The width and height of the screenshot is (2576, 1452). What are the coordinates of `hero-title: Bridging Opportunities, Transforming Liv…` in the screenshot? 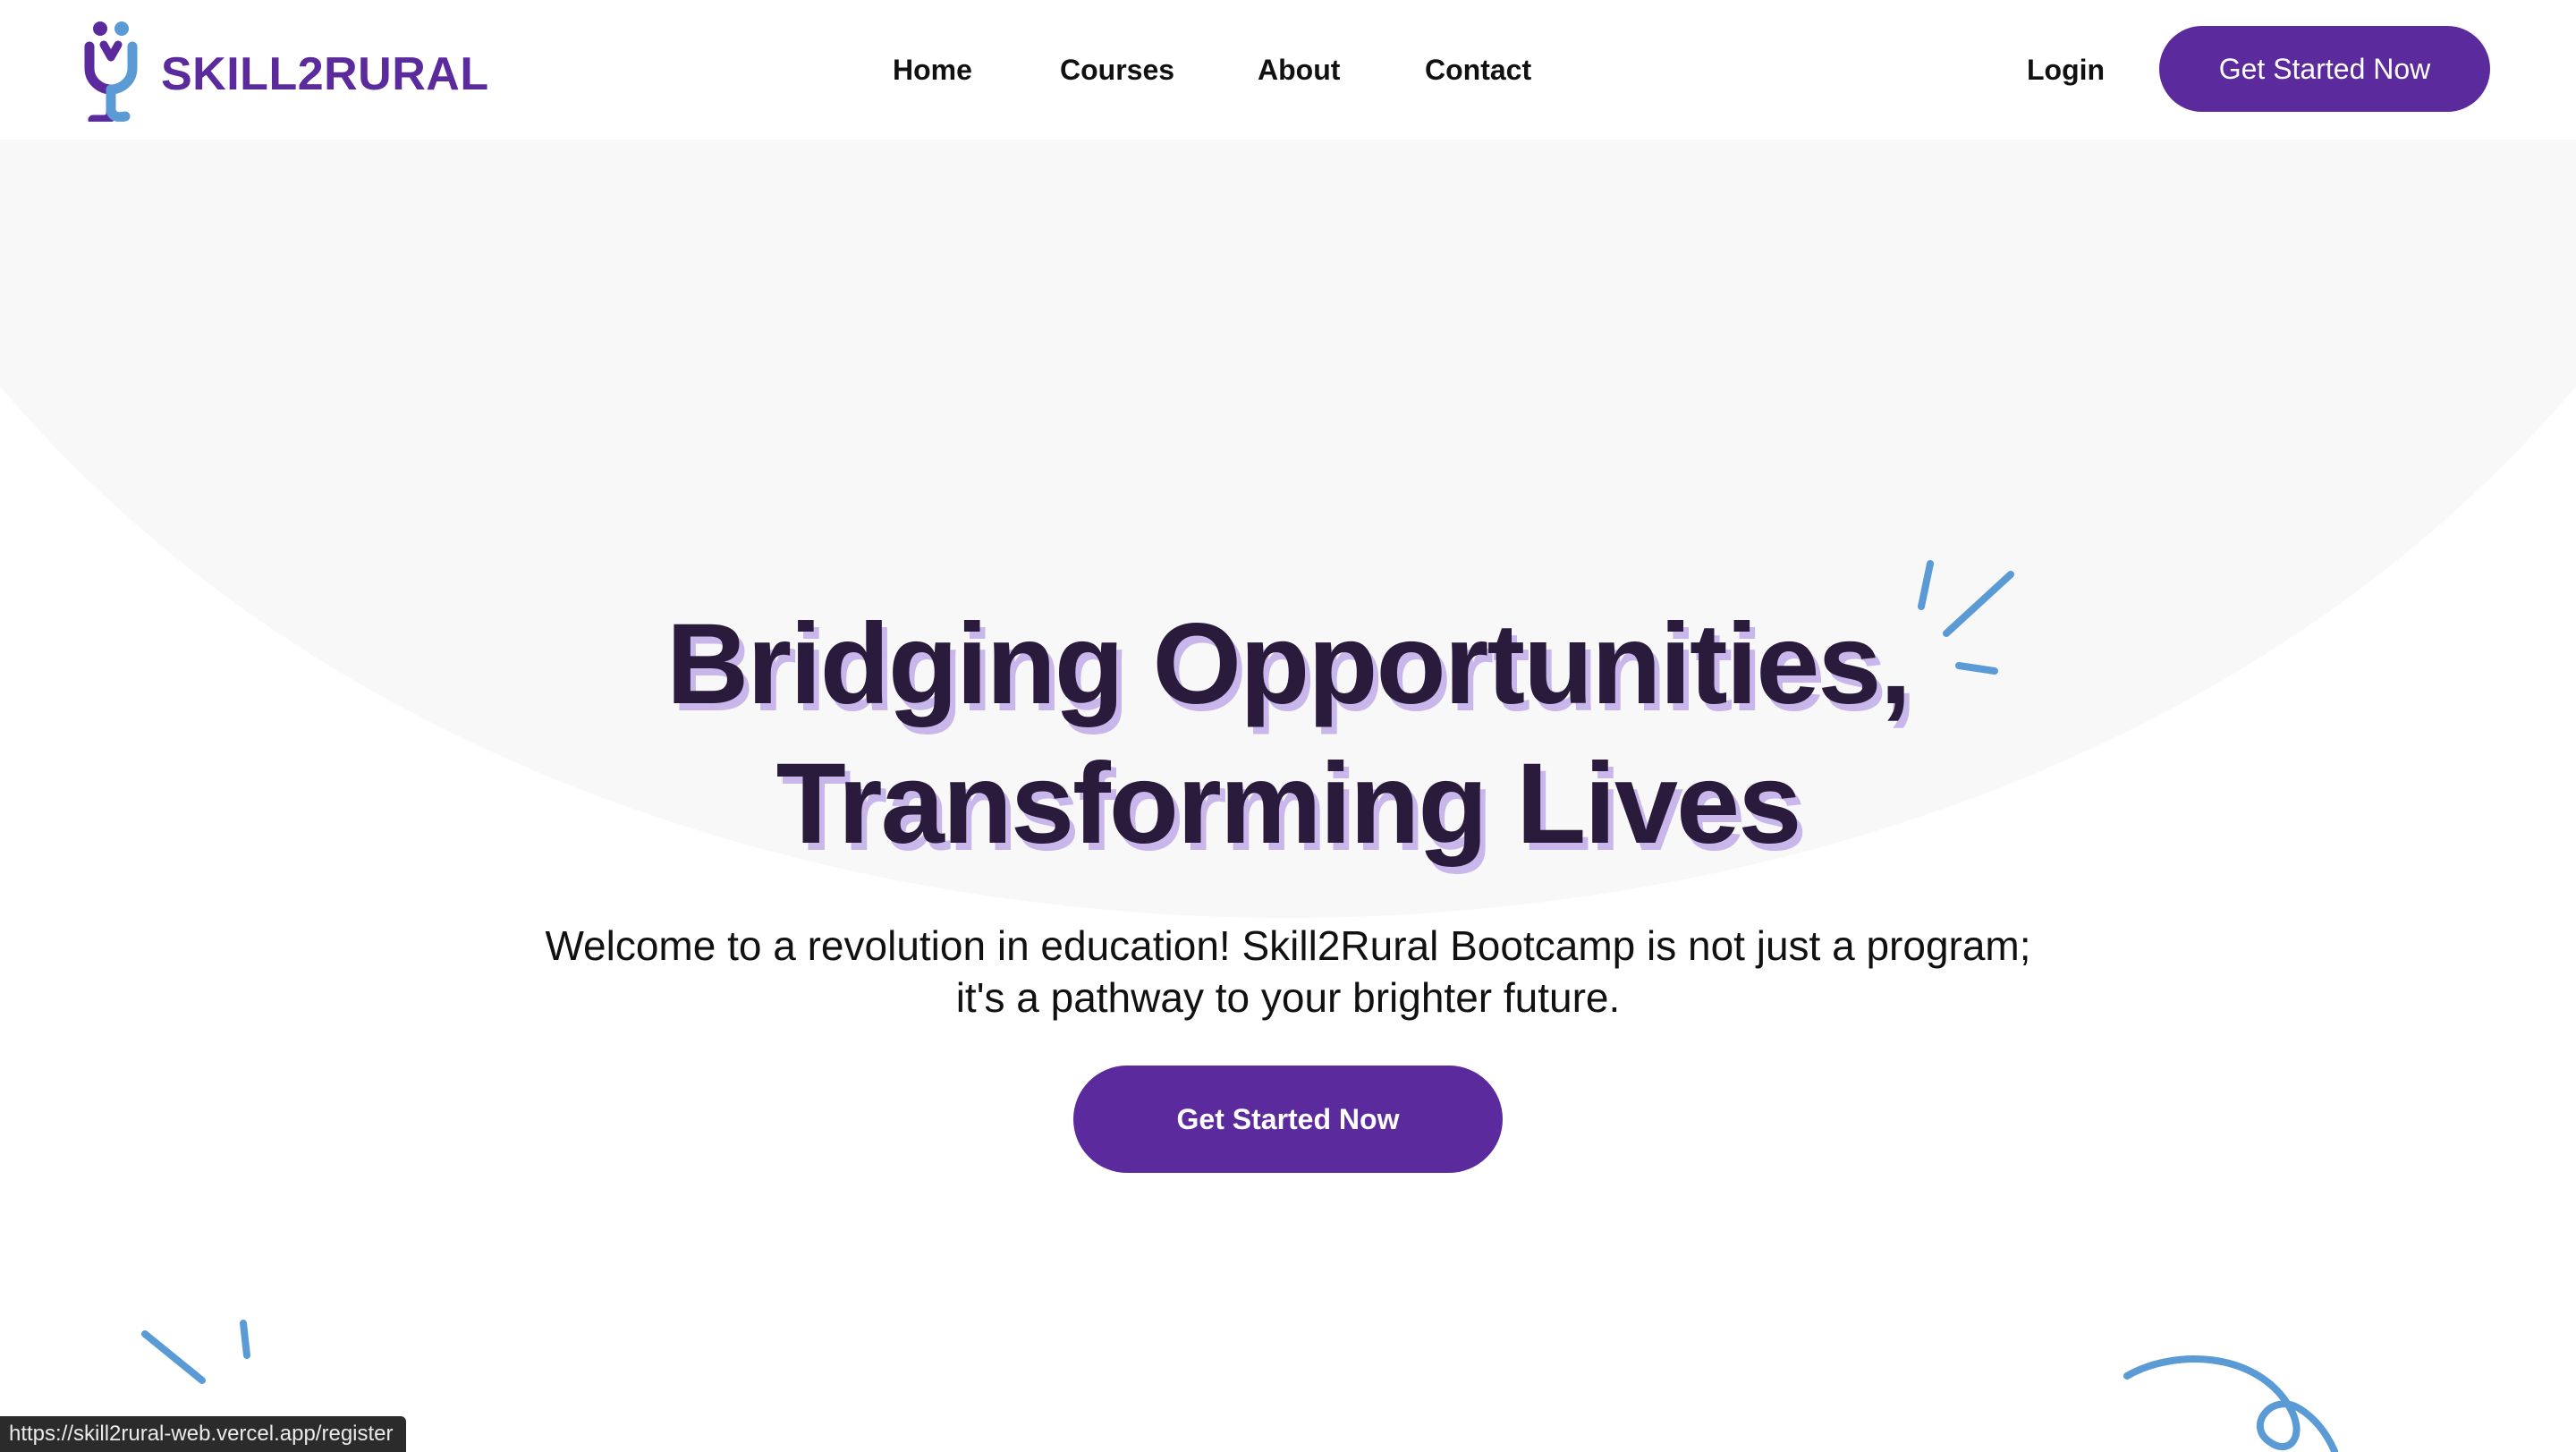 It's located at (1288, 734).